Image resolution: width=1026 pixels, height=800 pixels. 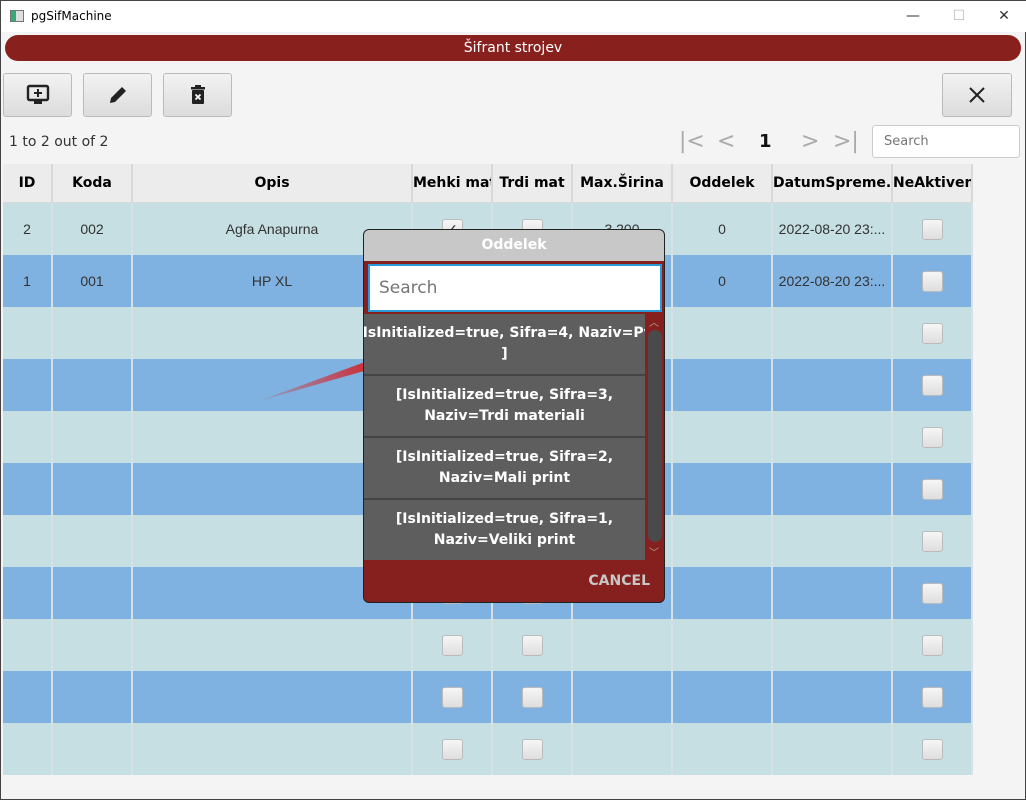 I want to click on scroll-up-icon: ︿, so click(x=654, y=321).